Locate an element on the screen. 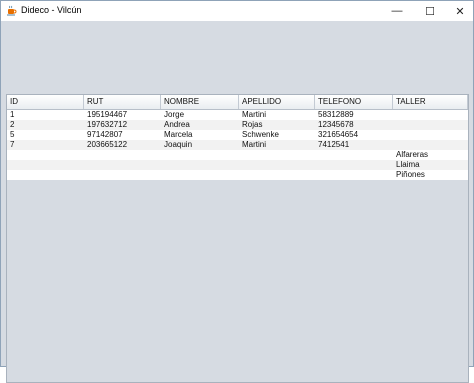  cell-nombre: Joaquin is located at coordinates (200, 145).